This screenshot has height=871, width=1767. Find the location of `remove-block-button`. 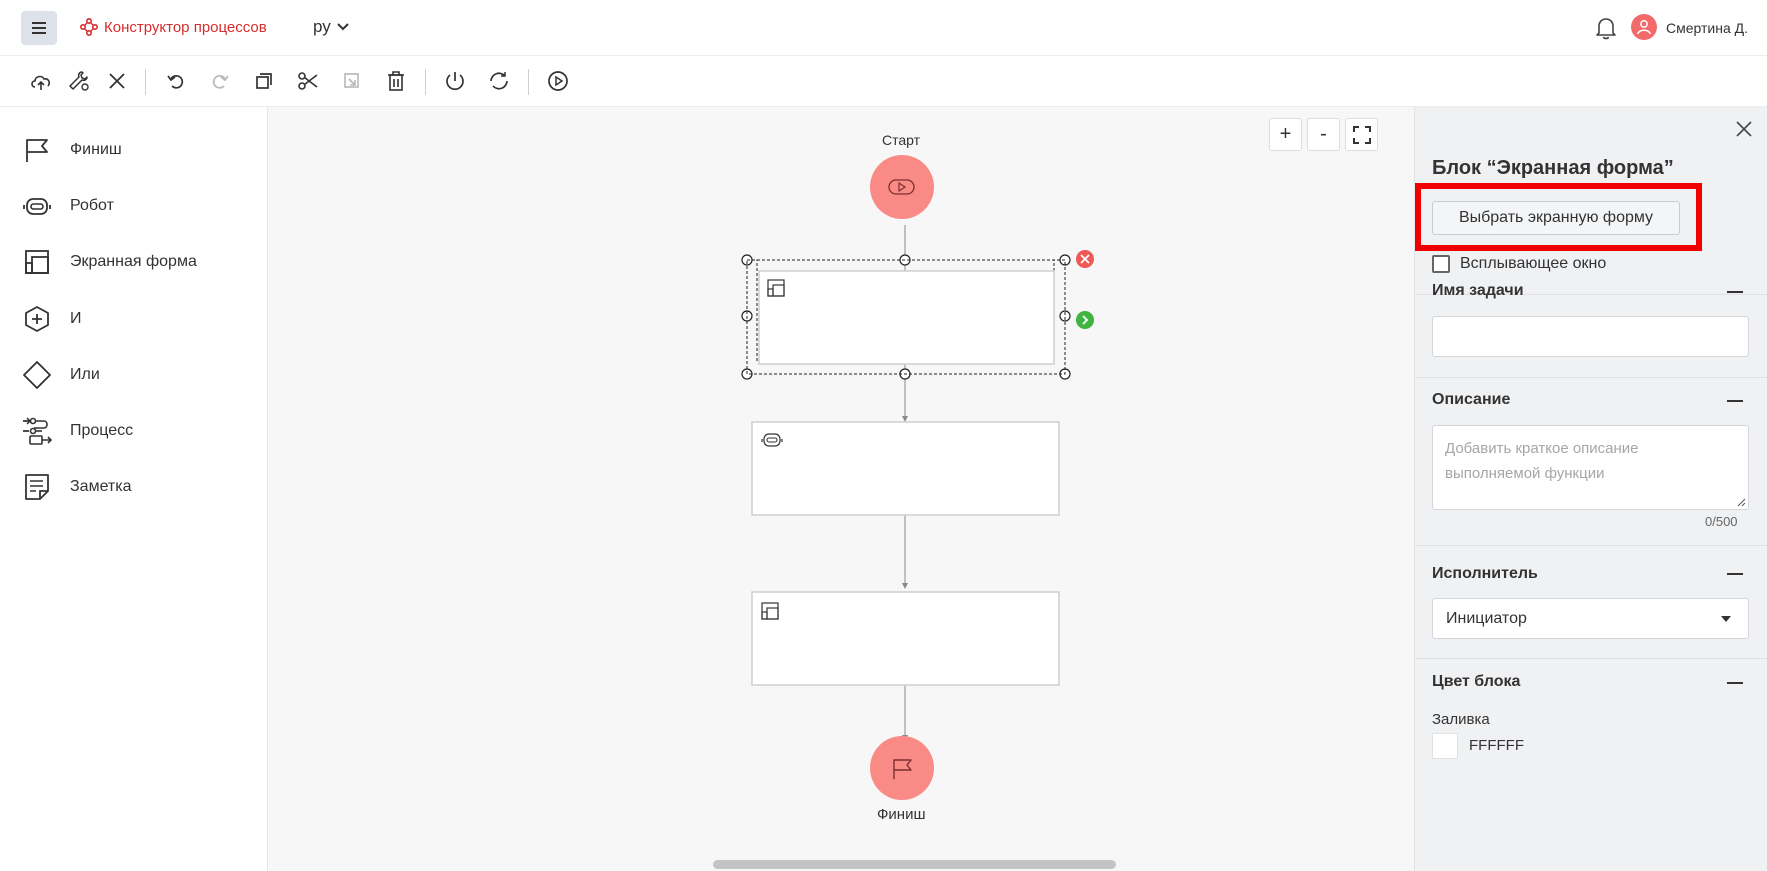

remove-block-button is located at coordinates (1085, 259).